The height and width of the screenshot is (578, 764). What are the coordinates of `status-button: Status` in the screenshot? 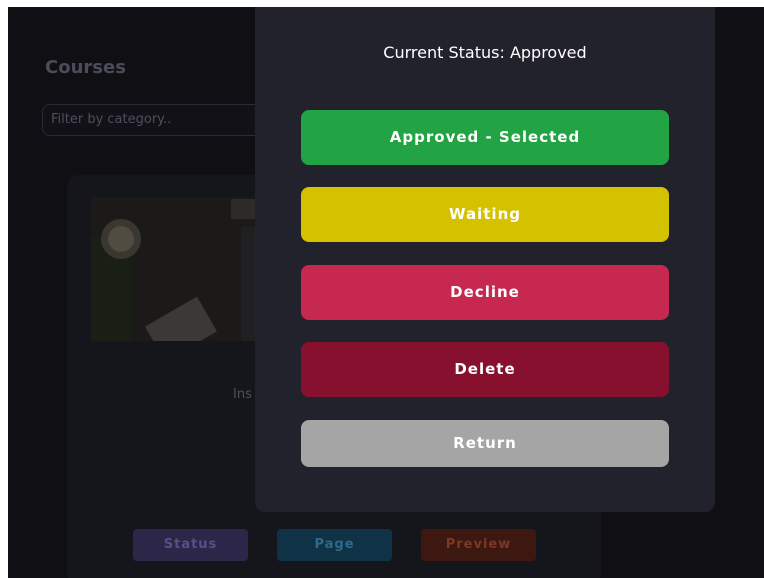 It's located at (190, 545).